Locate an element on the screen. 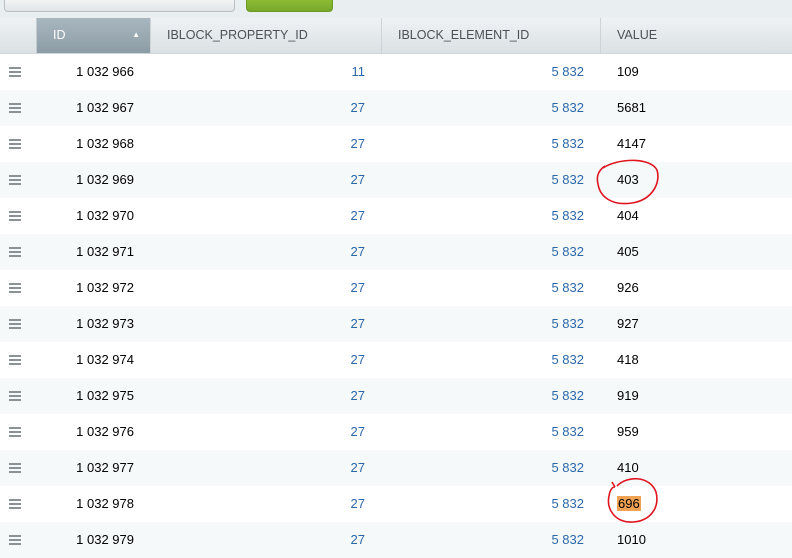 This screenshot has height=558, width=792. table-row: 1 032 966 11 5 832 109 is located at coordinates (396, 72).